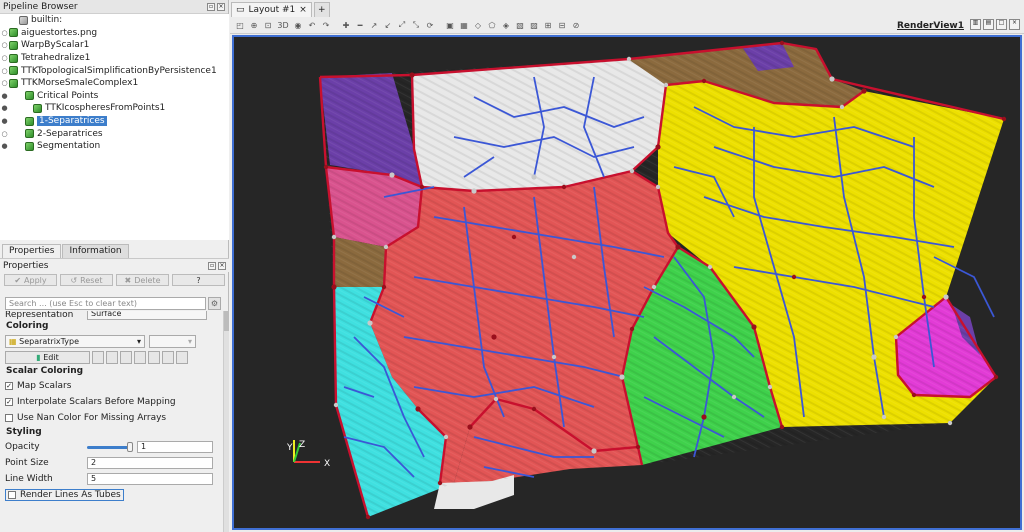 The width and height of the screenshot is (1024, 532). I want to click on zoom-data-icon: ⊕, so click(254, 25).